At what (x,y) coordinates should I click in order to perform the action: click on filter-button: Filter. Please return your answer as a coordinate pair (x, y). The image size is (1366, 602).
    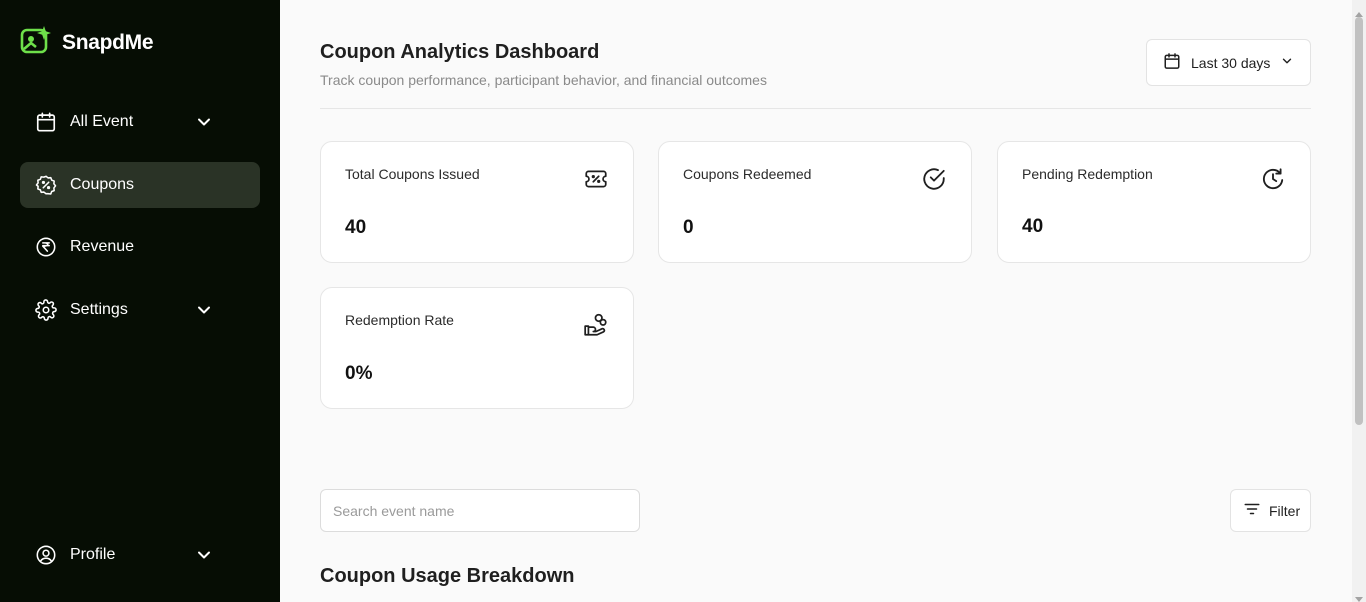
    Looking at the image, I should click on (1270, 510).